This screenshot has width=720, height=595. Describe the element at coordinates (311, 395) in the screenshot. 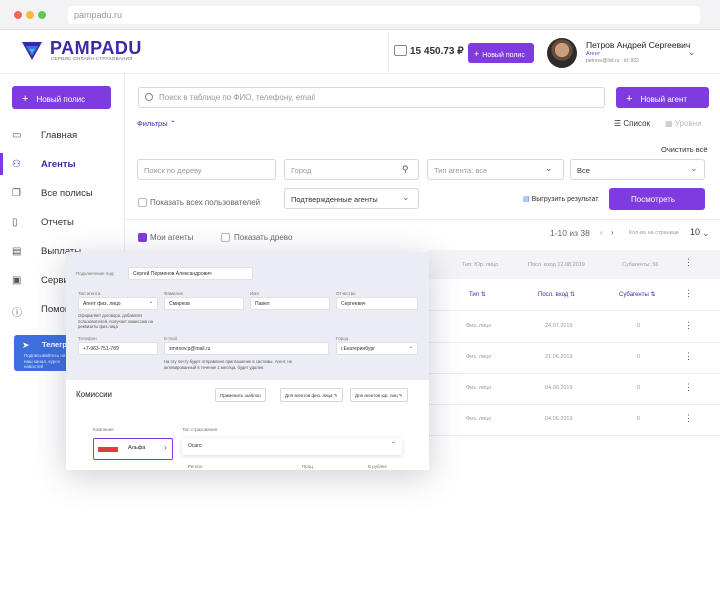

I see `for-individuals-button: Для агентов физ. лица ✎` at that location.